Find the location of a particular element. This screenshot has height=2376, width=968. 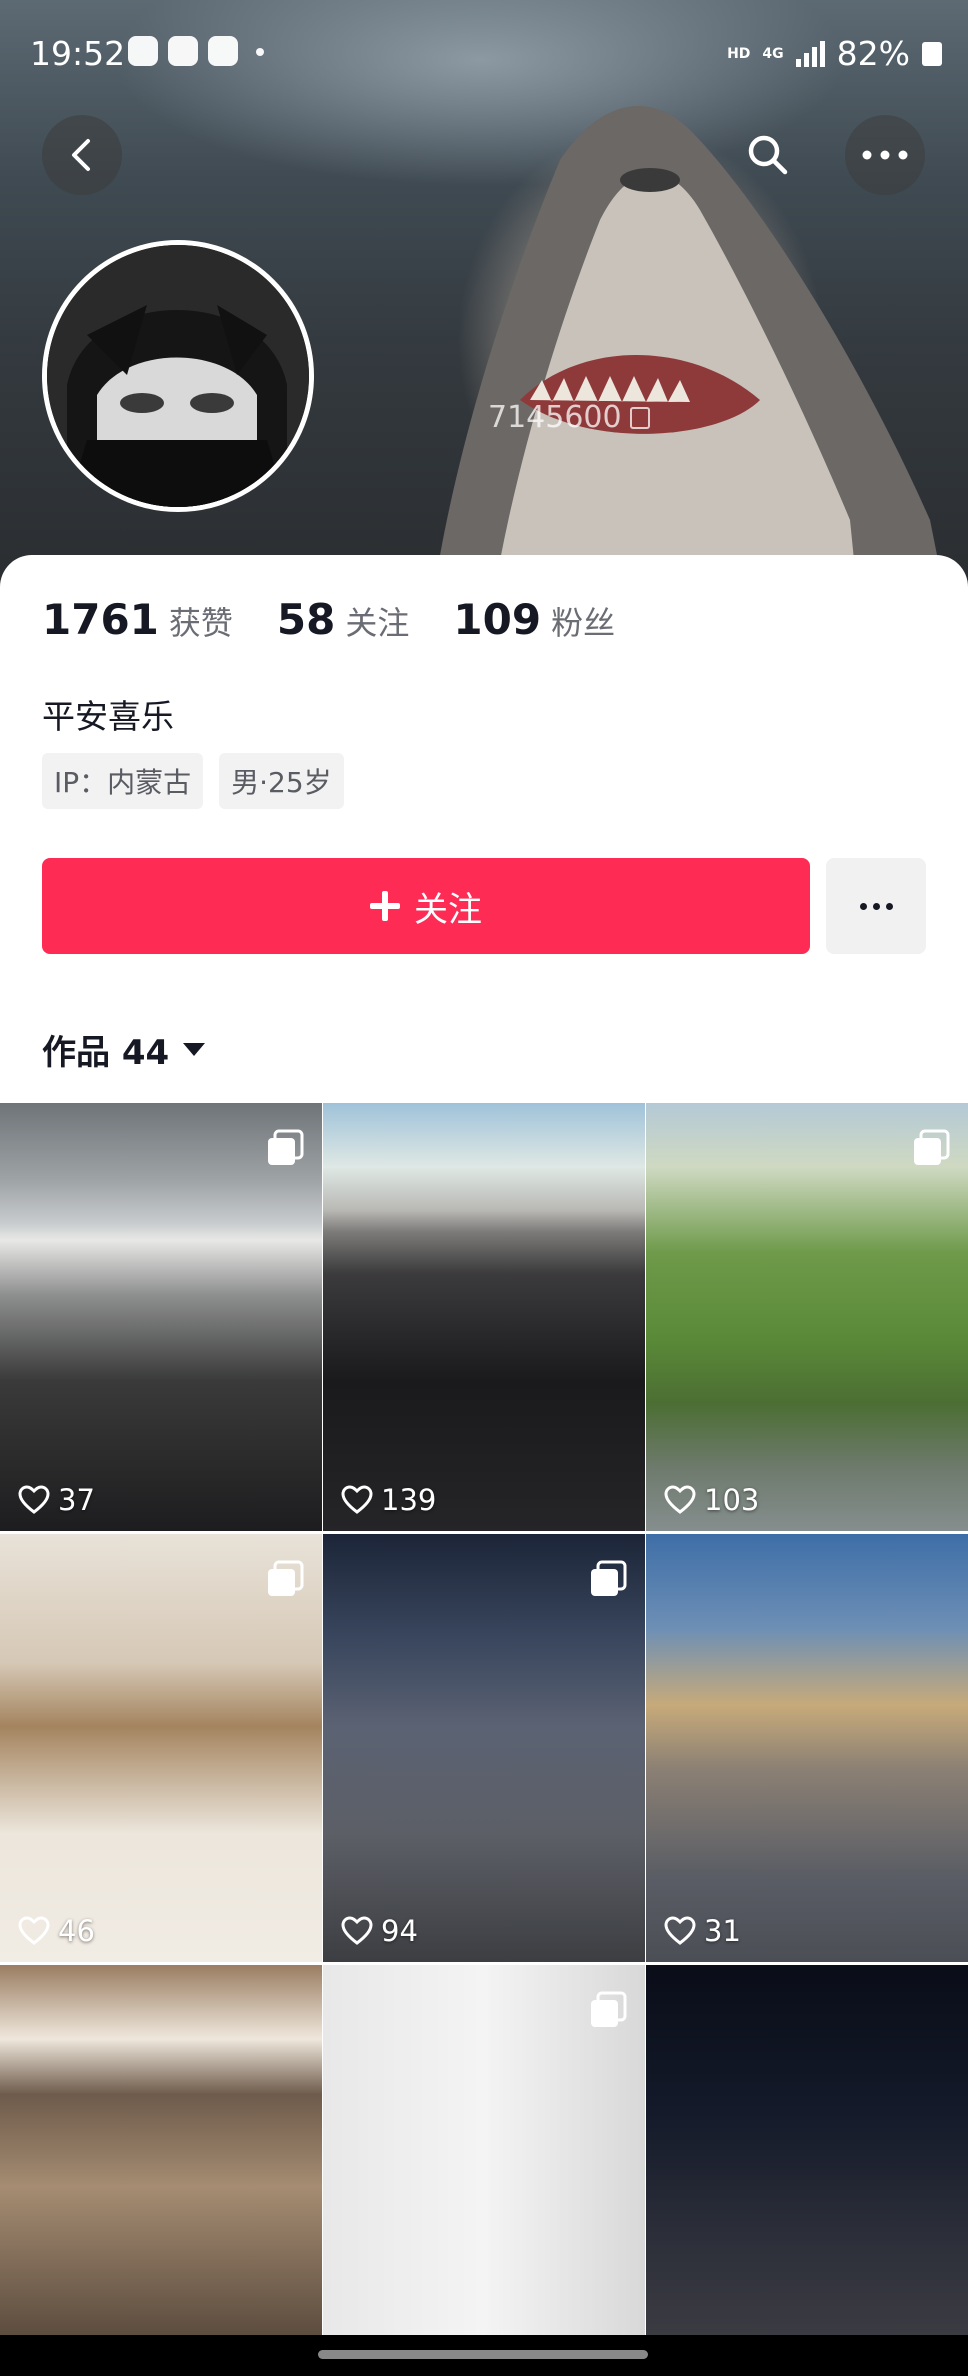

follow-button: 关注 is located at coordinates (426, 906).